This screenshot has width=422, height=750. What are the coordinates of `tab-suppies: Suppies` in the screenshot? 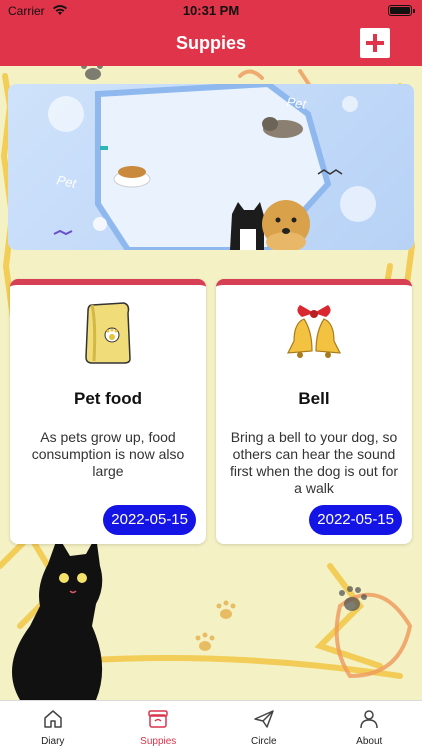 It's located at (159, 725).